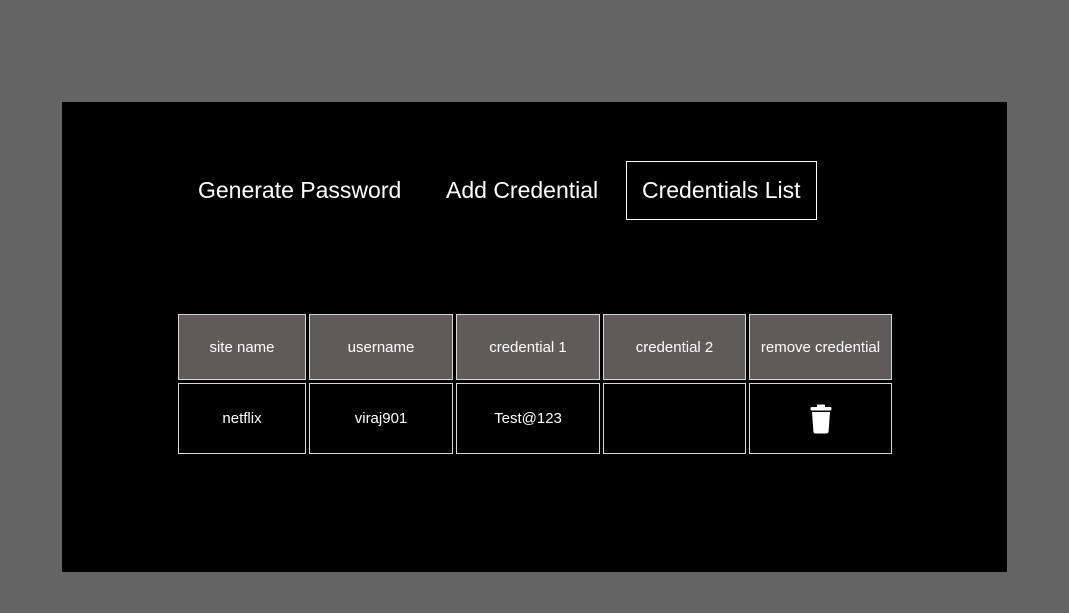 This screenshot has width=1069, height=613. I want to click on table-row: netflix viraj901 Test@123, so click(535, 418).